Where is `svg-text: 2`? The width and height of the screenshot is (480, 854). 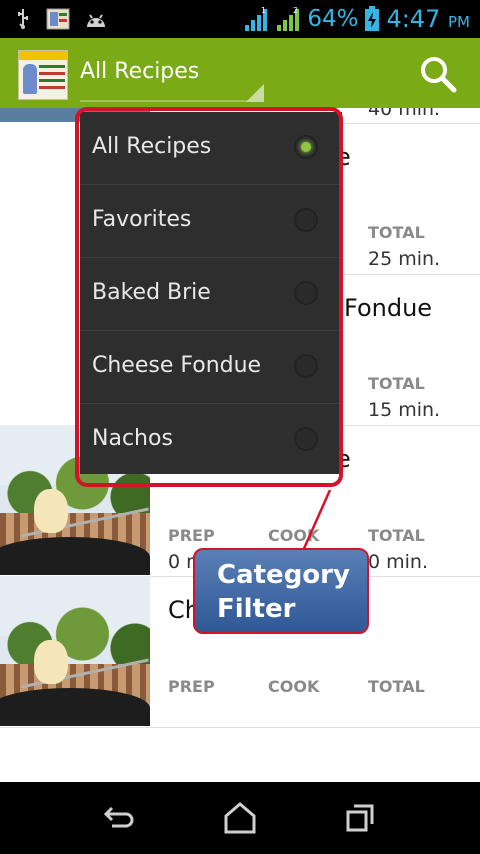
svg-text: 2 is located at coordinates (295, 10).